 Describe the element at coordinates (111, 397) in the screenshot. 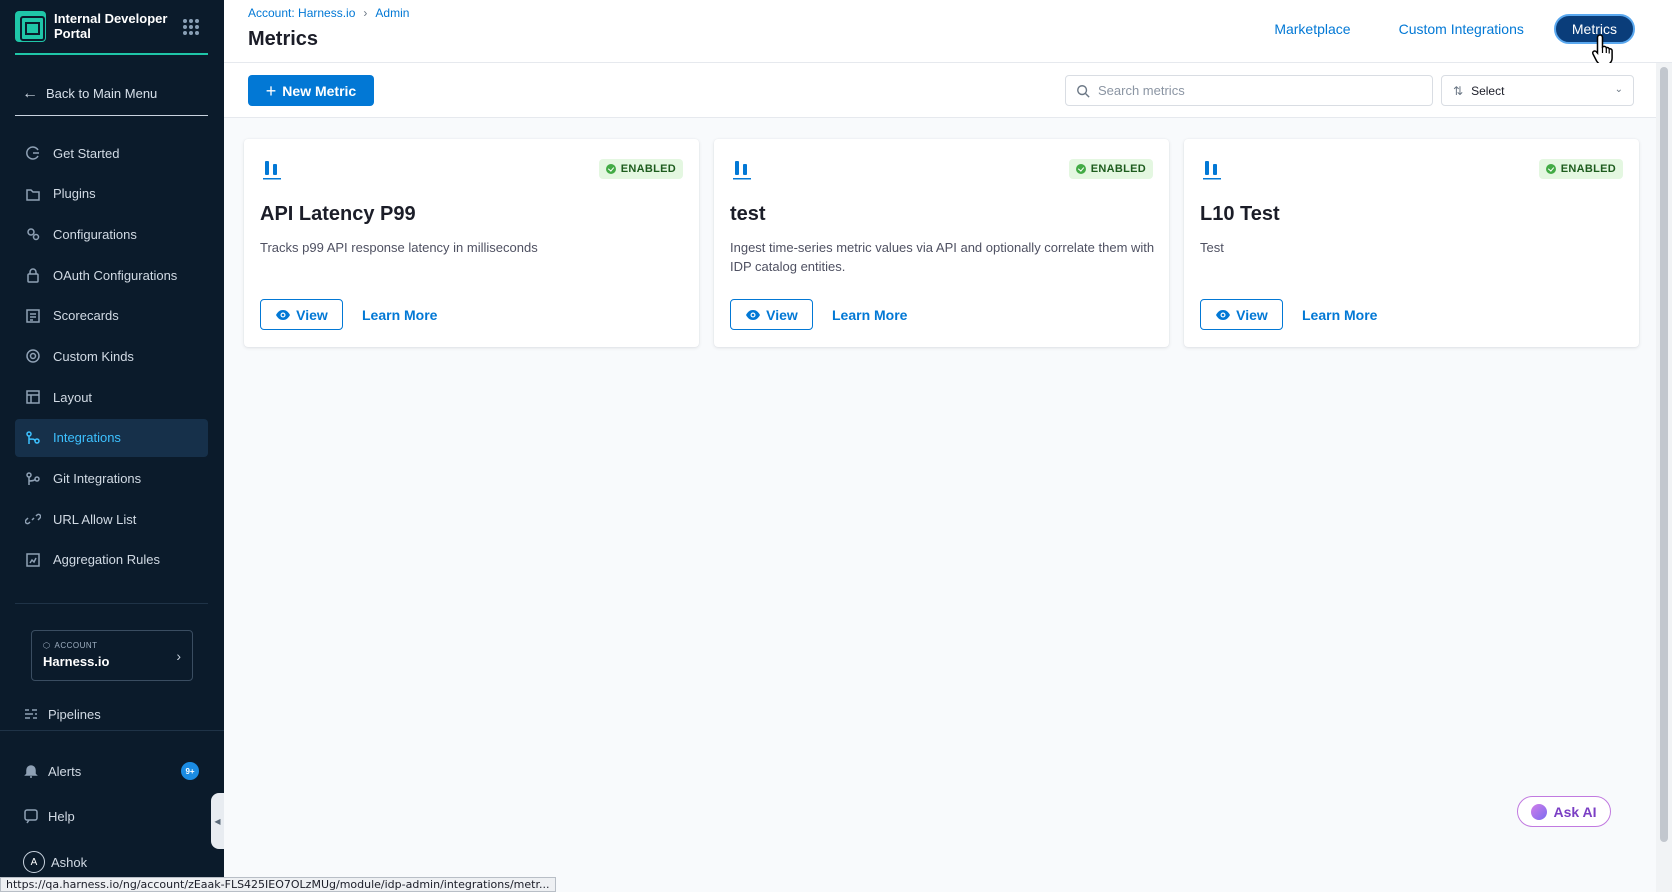

I see `sidebar-item-layout: Layout` at that location.